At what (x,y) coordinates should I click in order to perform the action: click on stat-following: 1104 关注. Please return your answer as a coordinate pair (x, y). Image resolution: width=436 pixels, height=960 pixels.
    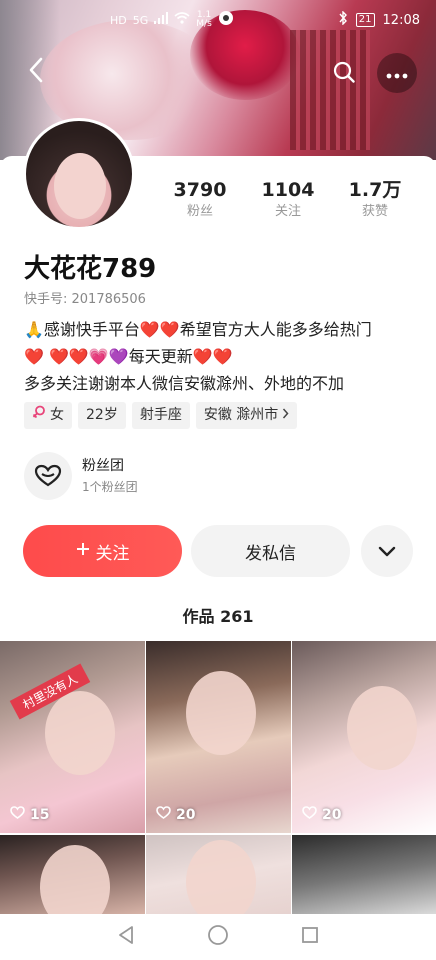
    Looking at the image, I should click on (288, 200).